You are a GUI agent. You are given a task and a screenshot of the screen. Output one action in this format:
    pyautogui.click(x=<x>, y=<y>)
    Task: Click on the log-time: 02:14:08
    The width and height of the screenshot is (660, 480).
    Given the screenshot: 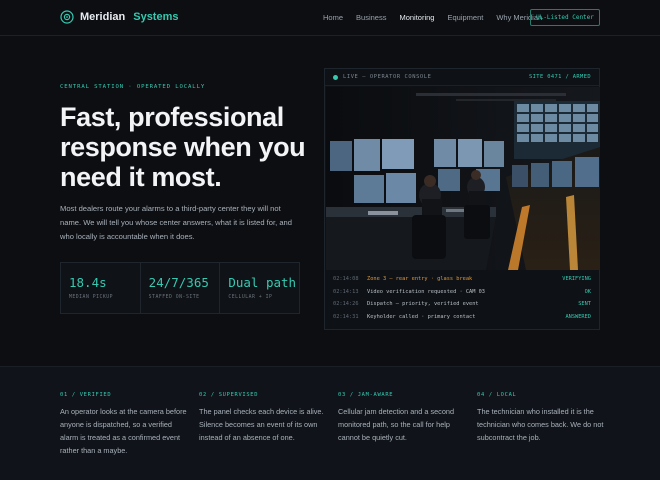 What is the action you would take?
    pyautogui.click(x=346, y=279)
    